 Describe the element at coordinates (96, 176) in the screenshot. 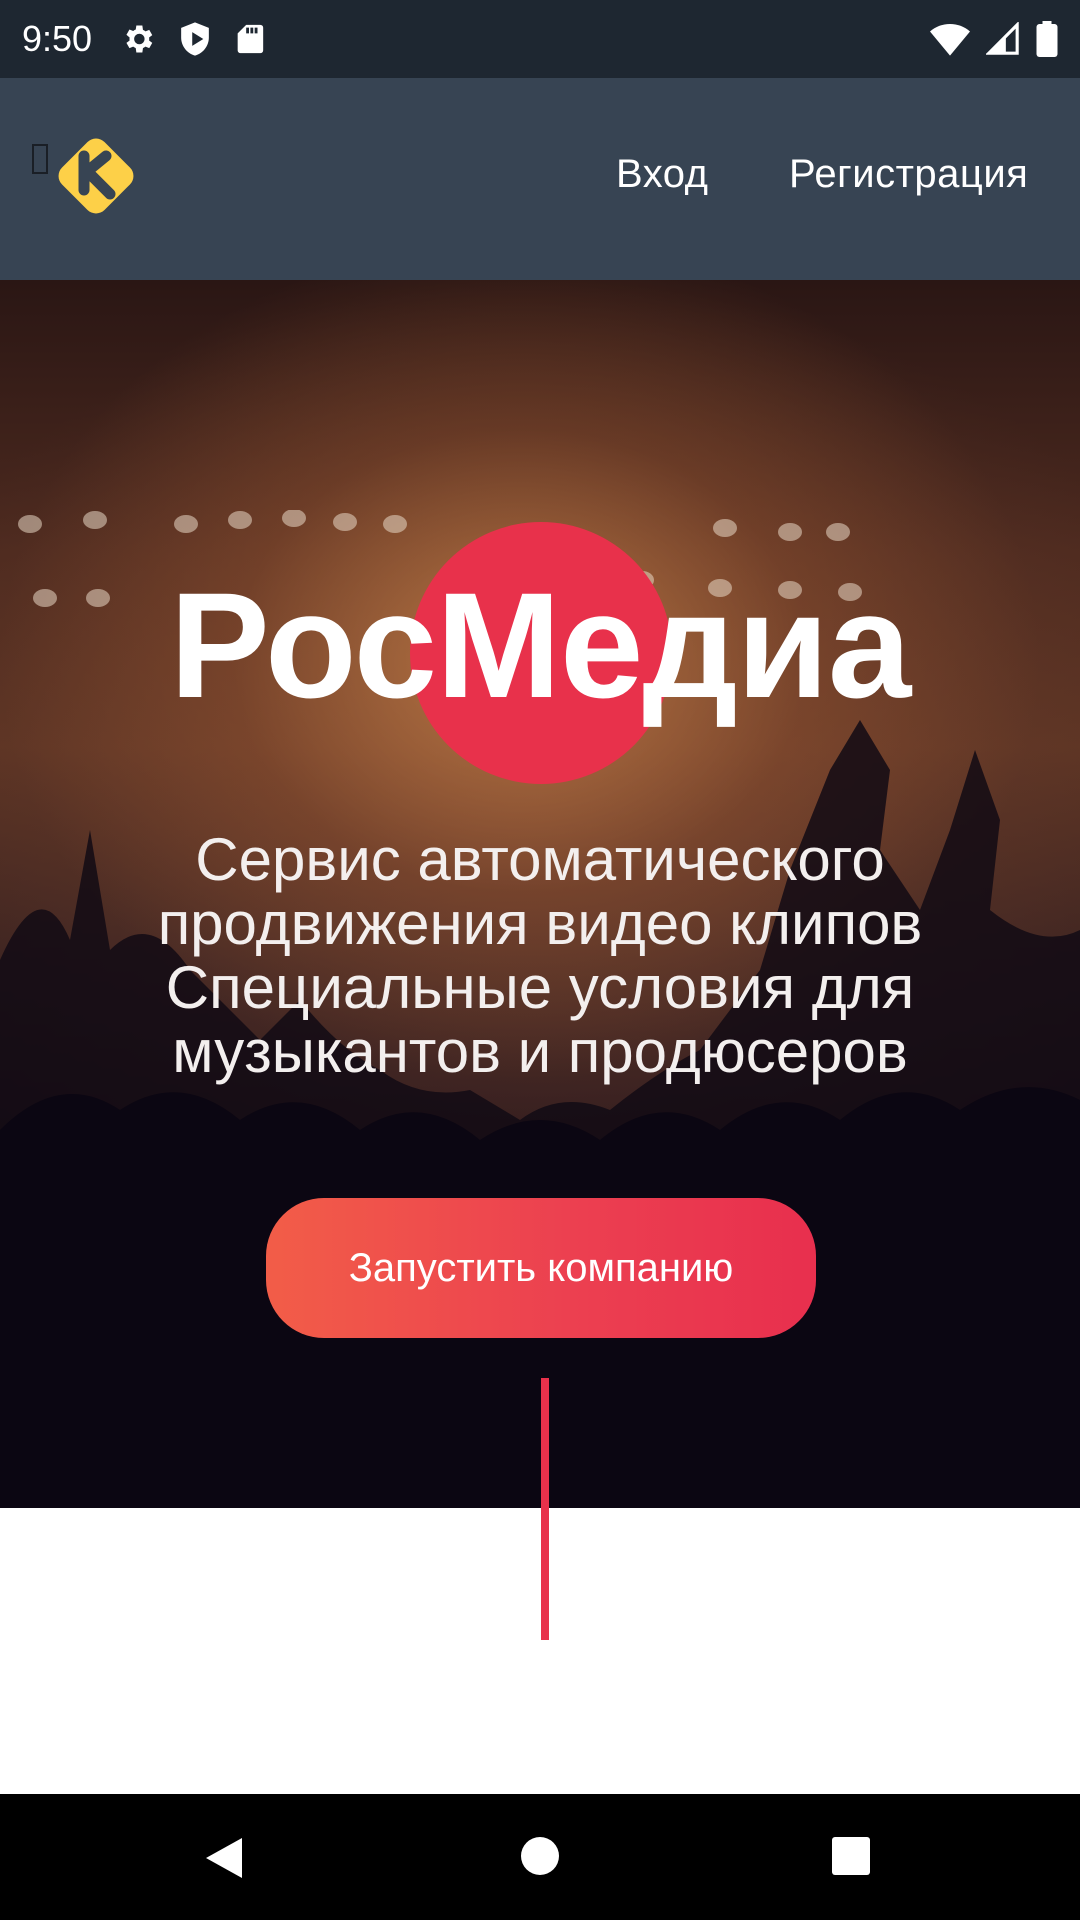

I see `logo-icon` at that location.